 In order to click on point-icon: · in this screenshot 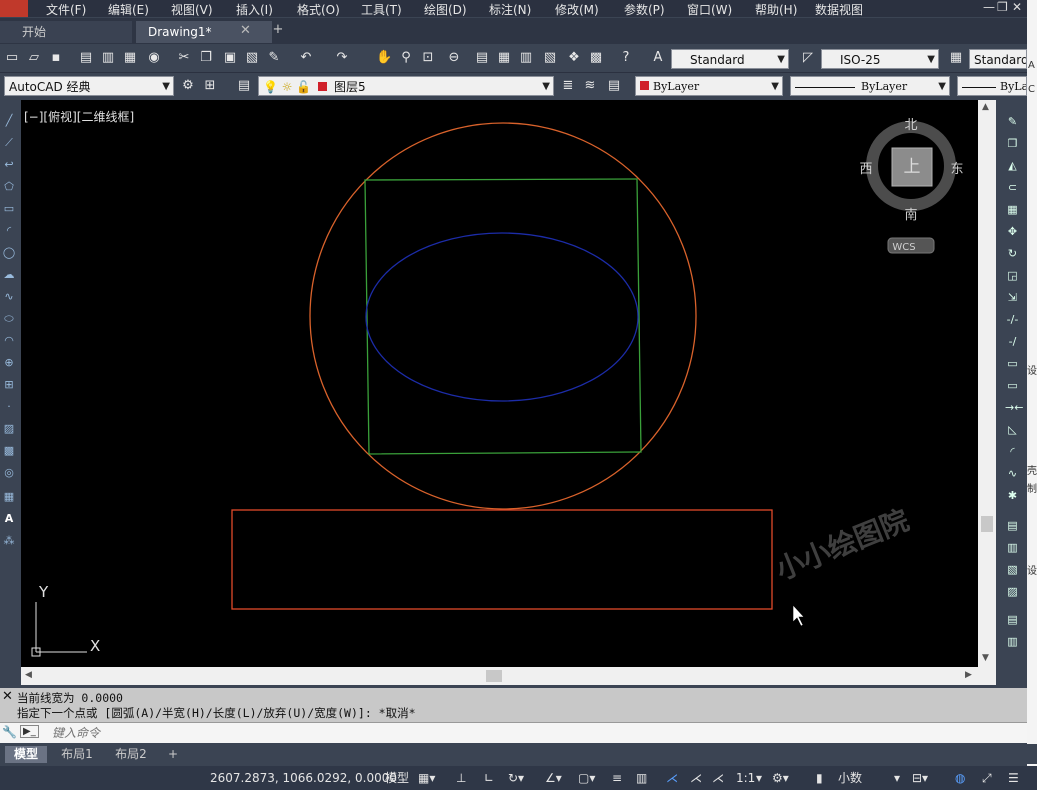, I will do `click(9, 407)`.